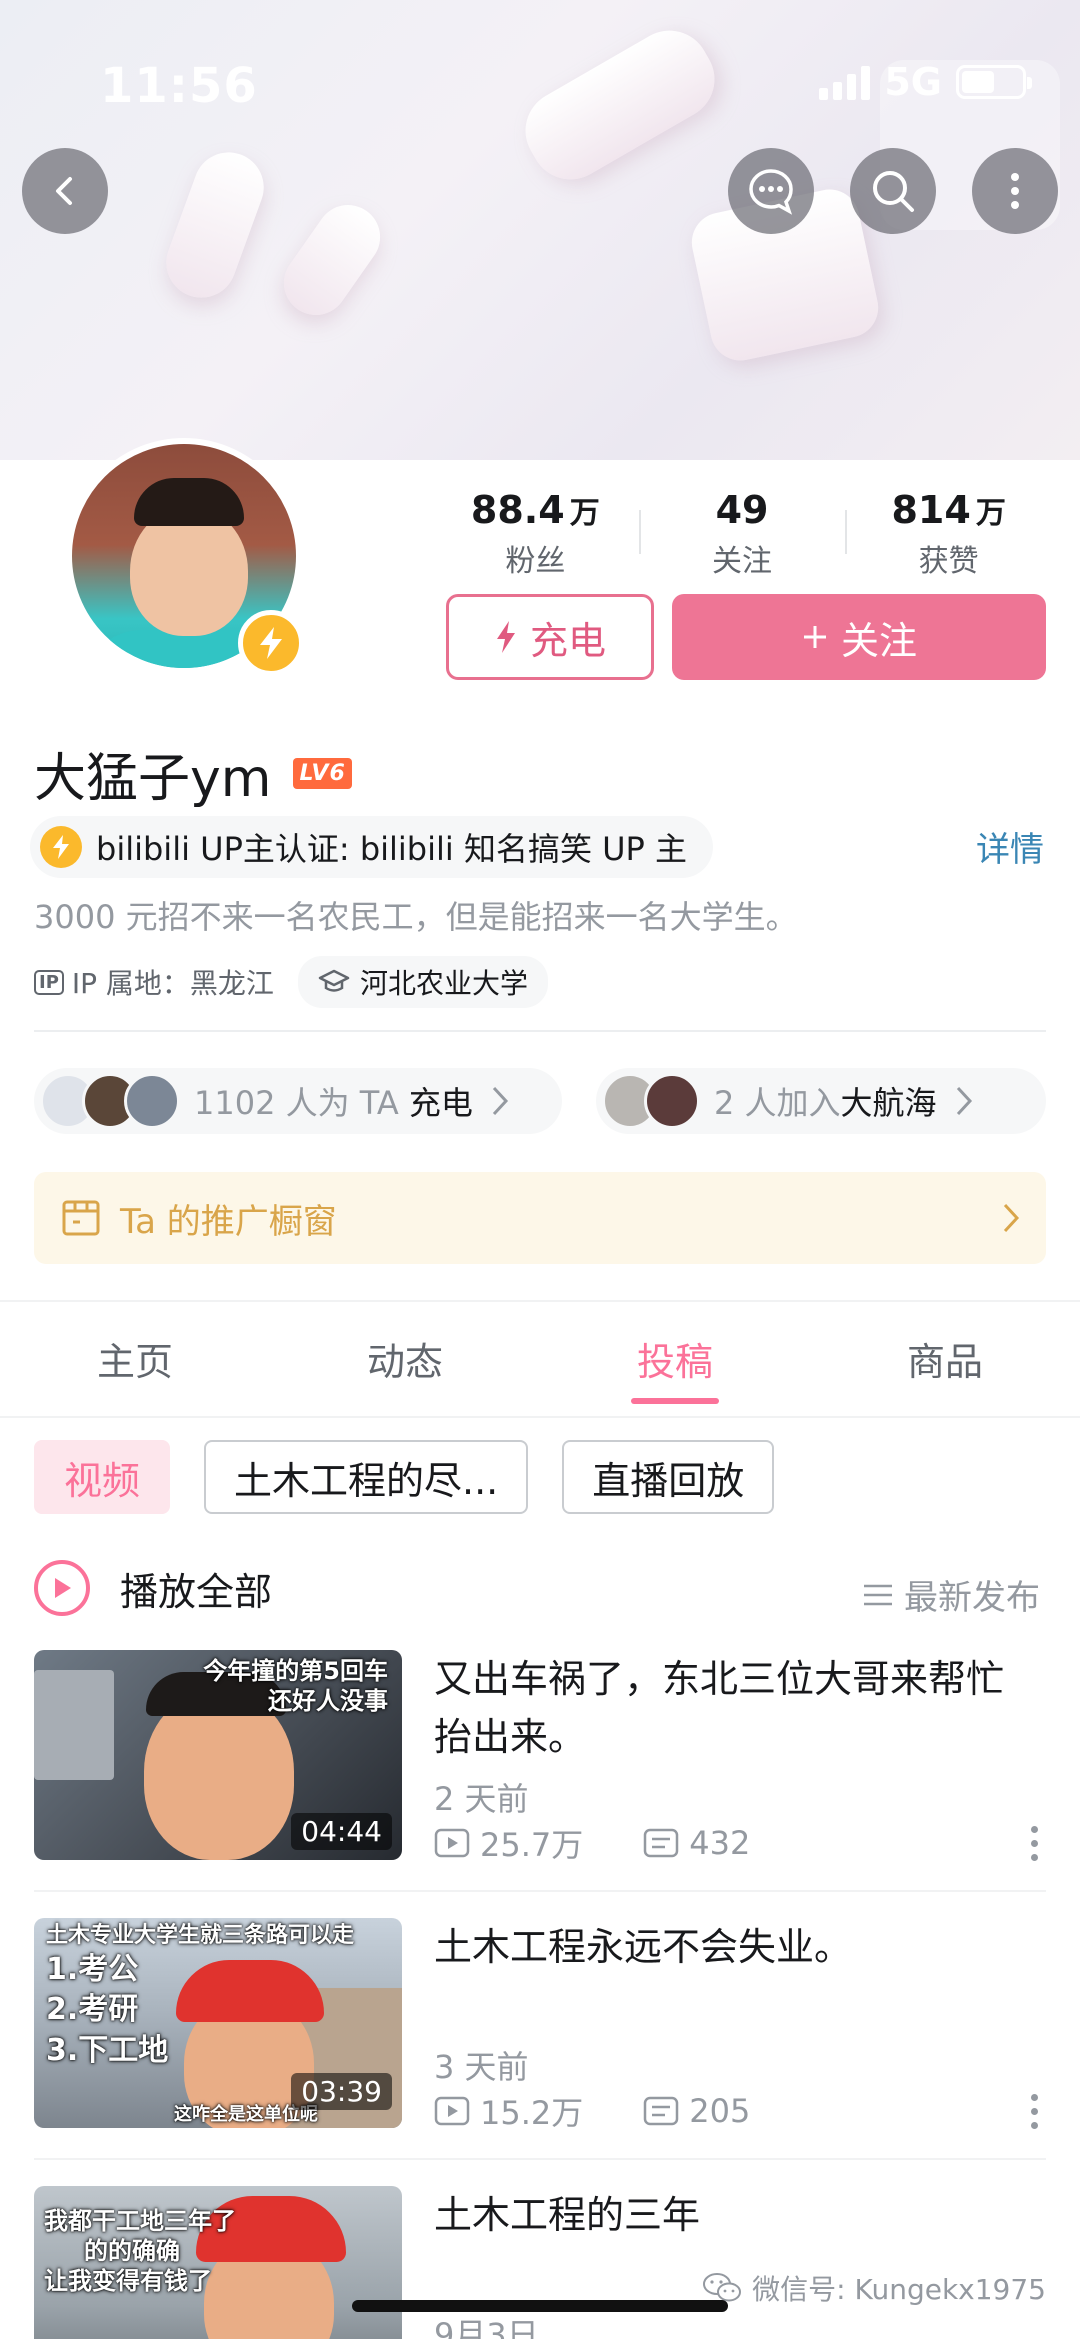 The image size is (1080, 2339). I want to click on video-thumbnail: 今年撞的第5回车 还好人没事 04:44, so click(218, 1755).